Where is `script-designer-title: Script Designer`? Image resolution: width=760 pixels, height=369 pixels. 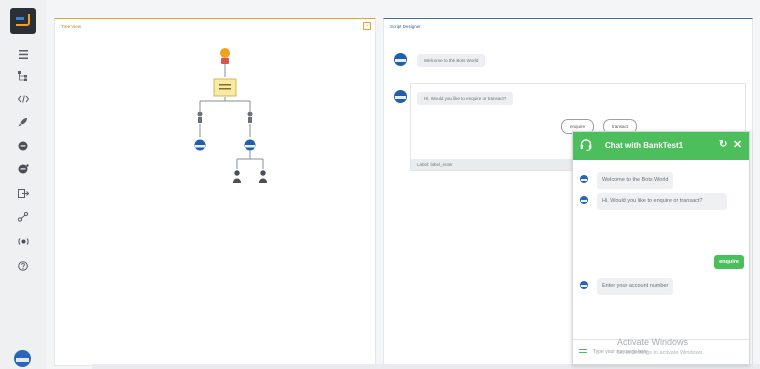 script-designer-title: Script Designer is located at coordinates (405, 26).